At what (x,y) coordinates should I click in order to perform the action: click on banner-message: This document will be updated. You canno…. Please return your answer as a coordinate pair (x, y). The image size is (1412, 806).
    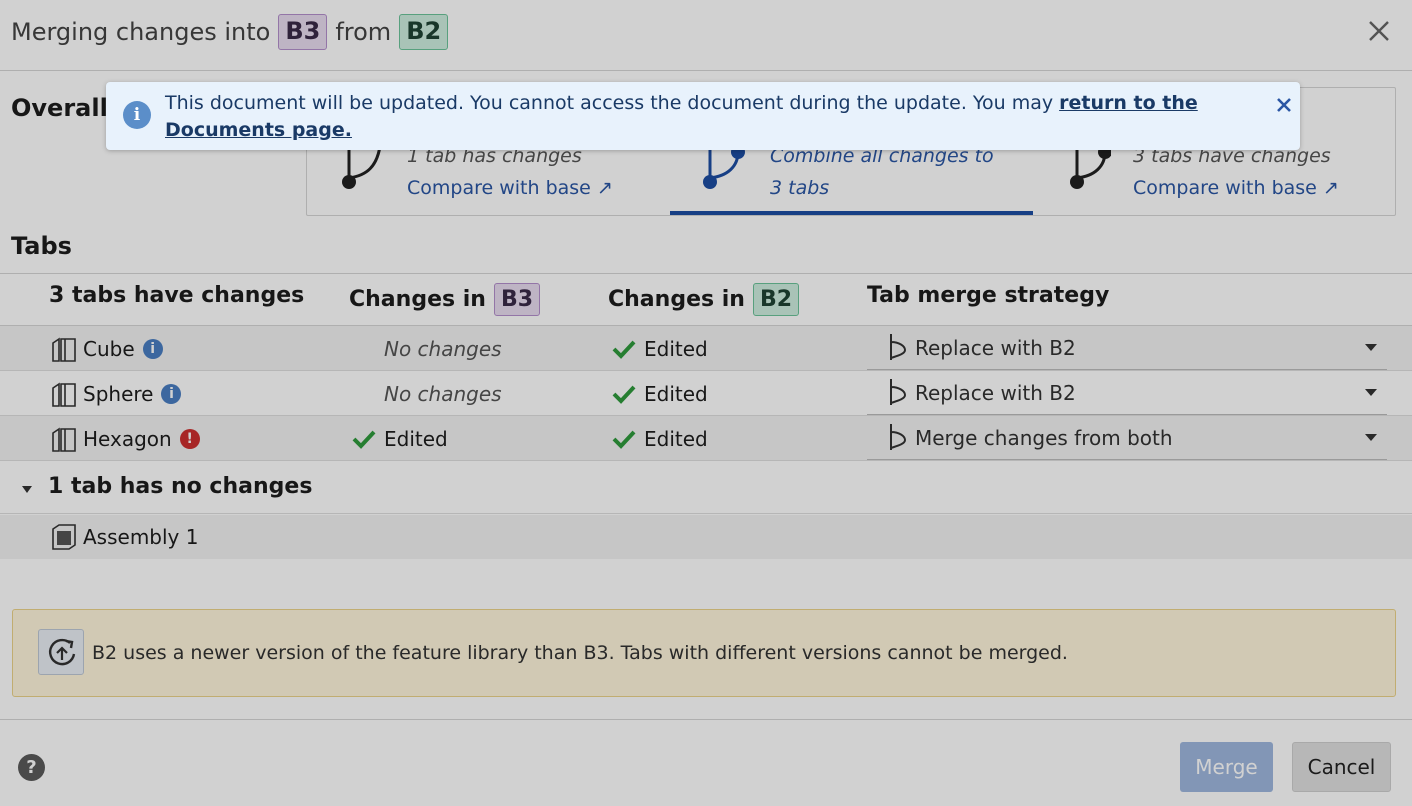
    Looking at the image, I should click on (685, 117).